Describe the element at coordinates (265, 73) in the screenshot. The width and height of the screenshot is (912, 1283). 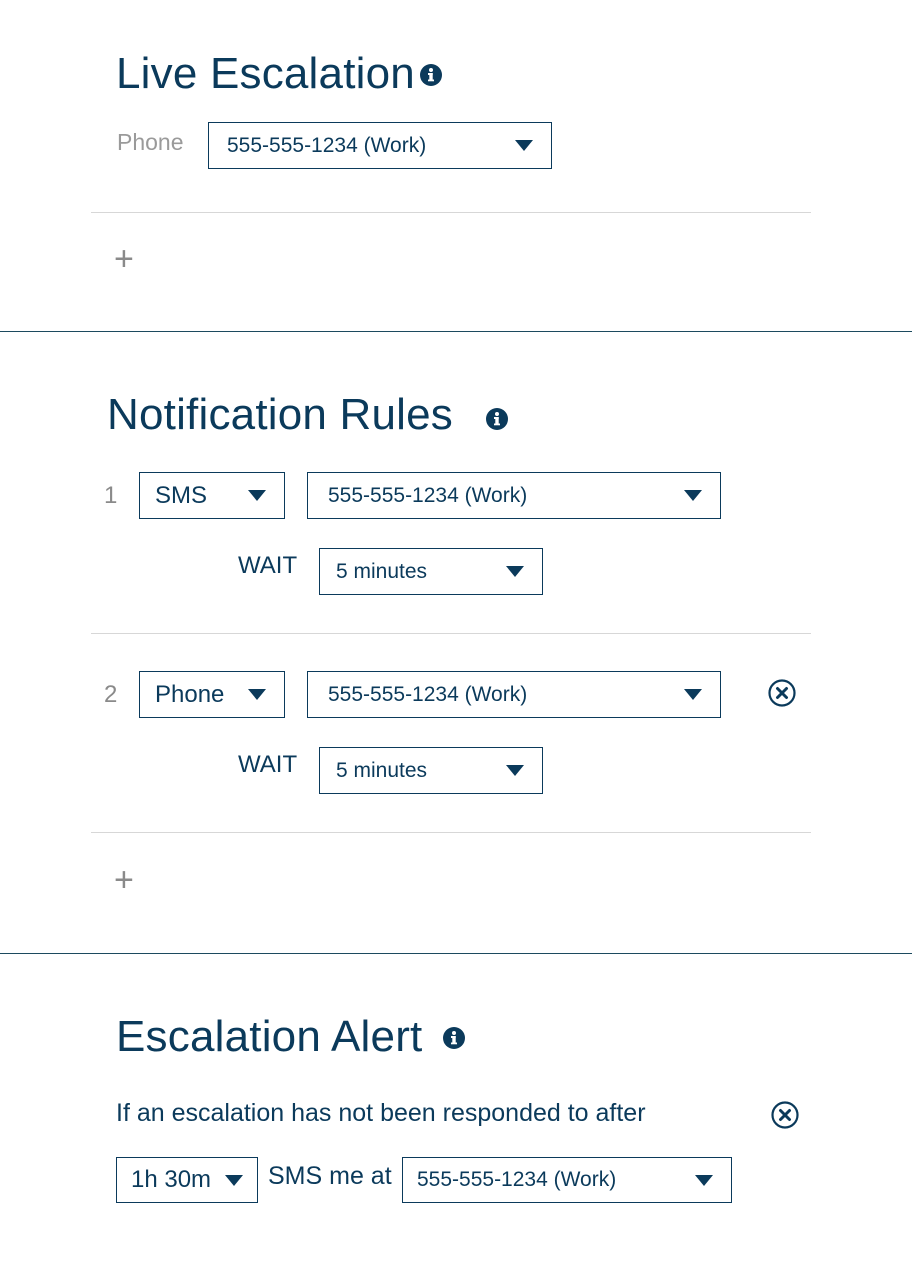
I see `live-escalation-title: Live Escalation` at that location.